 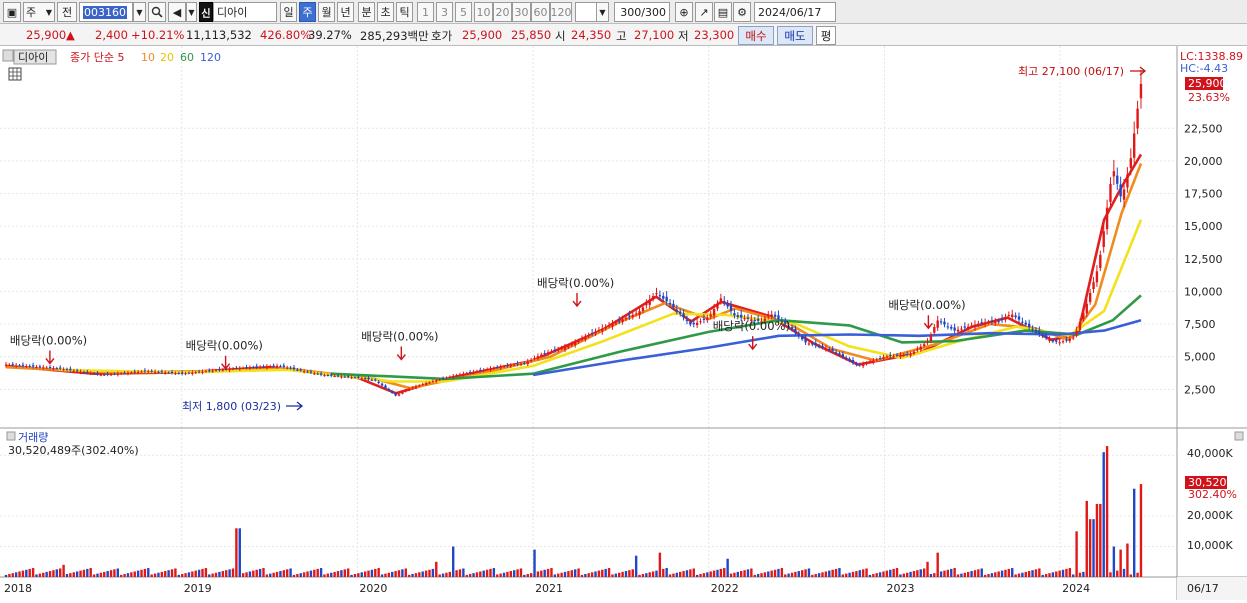 What do you see at coordinates (288, 12) in the screenshot?
I see `period-day: 일` at bounding box center [288, 12].